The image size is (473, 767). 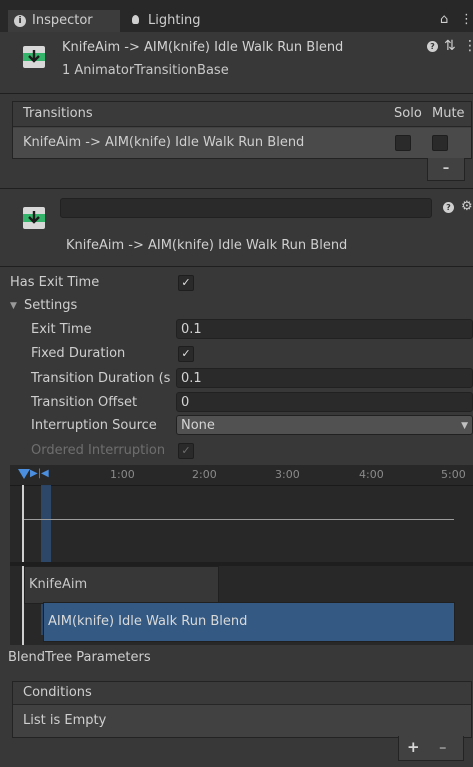 What do you see at coordinates (371, 474) in the screenshot?
I see `tick-label: 4:00` at bounding box center [371, 474].